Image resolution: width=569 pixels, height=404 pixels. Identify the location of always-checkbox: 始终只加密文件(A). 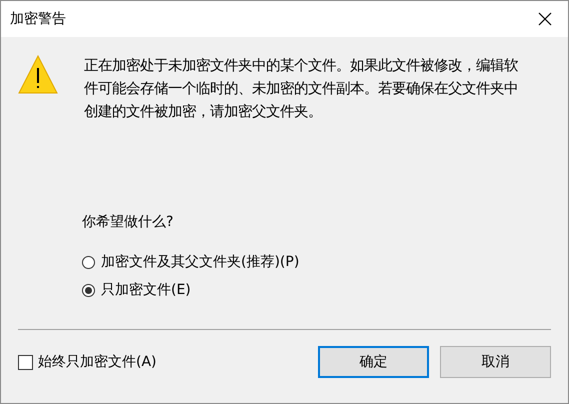
(87, 362).